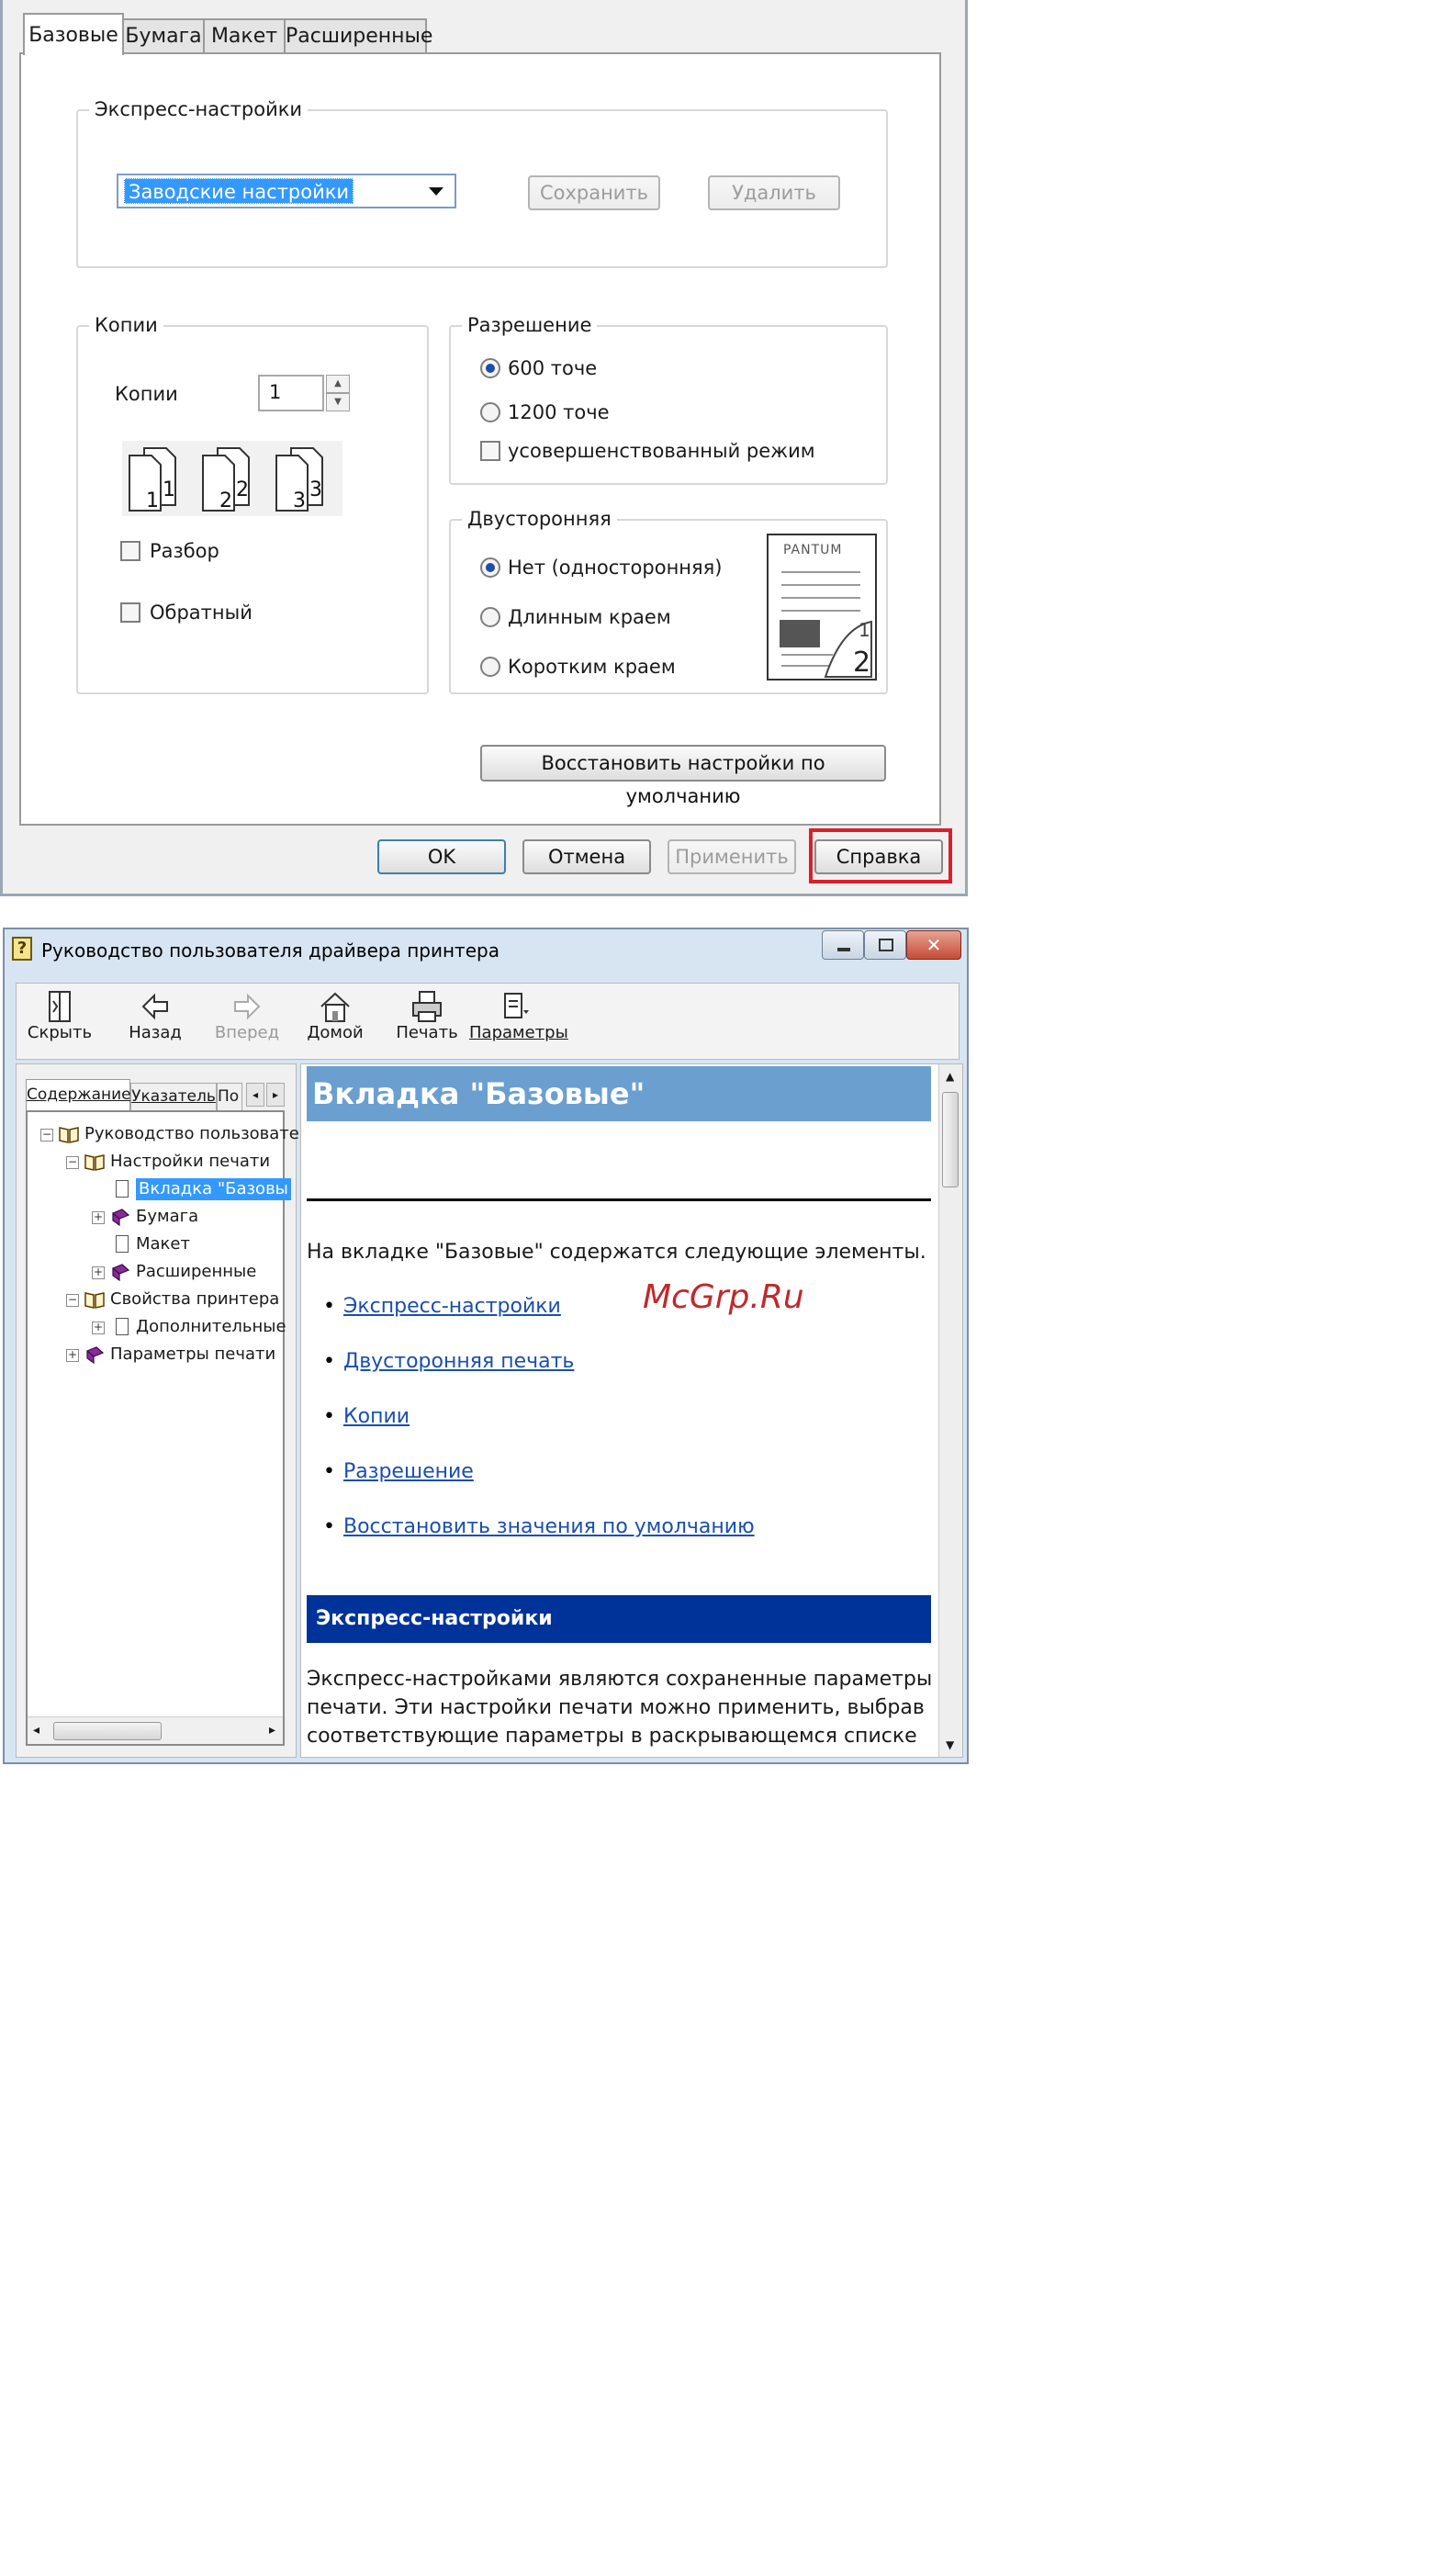 The image size is (1448, 2576). I want to click on help-button: Справка, so click(878, 856).